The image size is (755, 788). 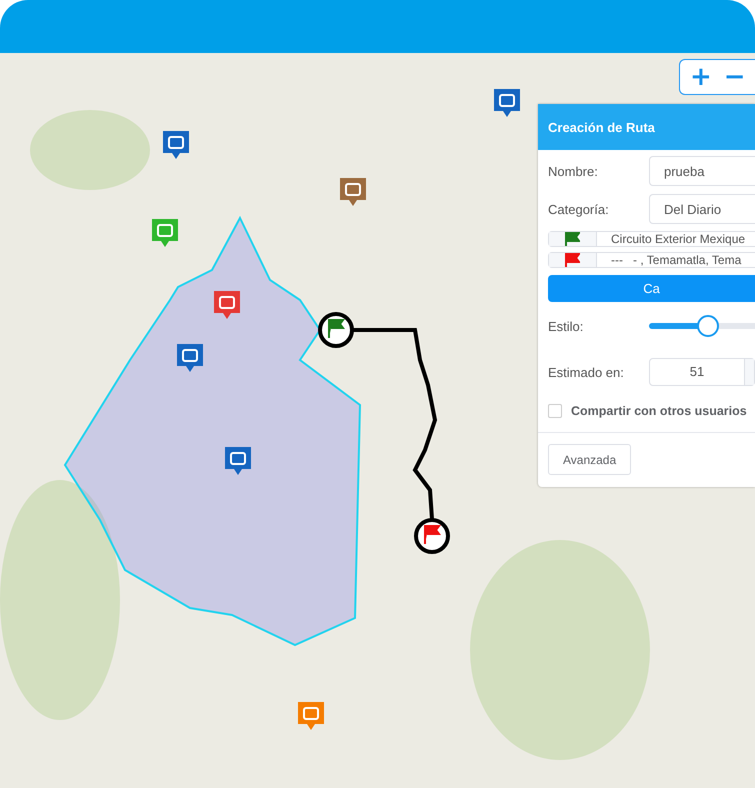 I want to click on waypoint-address: --- - , Temamatla, Tema, so click(x=676, y=260).